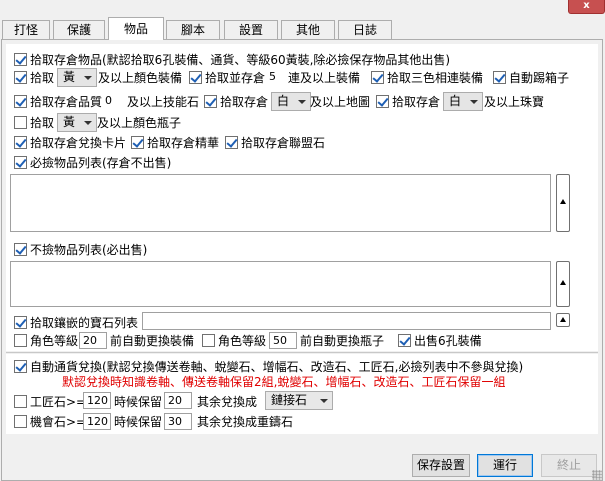  I want to click on exchange-note: 默認兌換時知識卷軸、傳送卷軸保留2組,蛻變石、增幅石、改造石、工匠石保留一組, so click(284, 382).